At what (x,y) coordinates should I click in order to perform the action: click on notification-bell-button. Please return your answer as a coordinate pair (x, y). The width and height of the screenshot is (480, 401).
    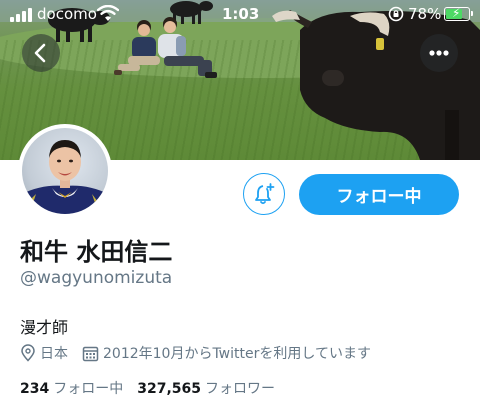
    Looking at the image, I should click on (264, 194).